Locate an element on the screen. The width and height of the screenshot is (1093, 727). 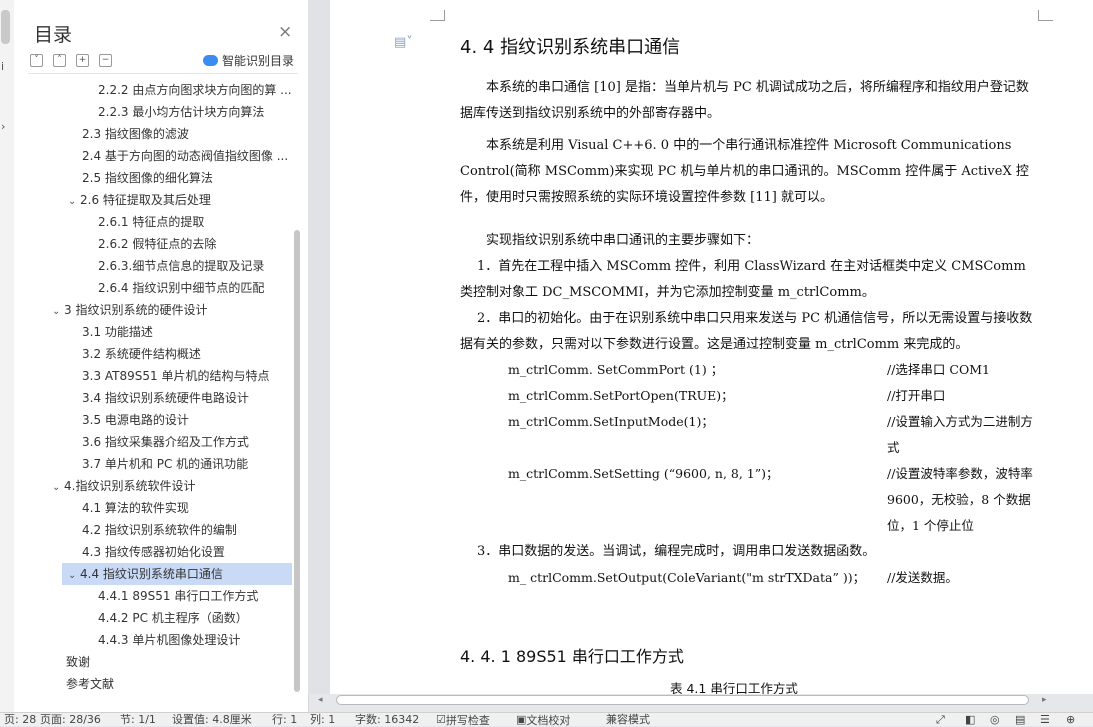
smart-toc-label: 智能识别目录 is located at coordinates (258, 61).